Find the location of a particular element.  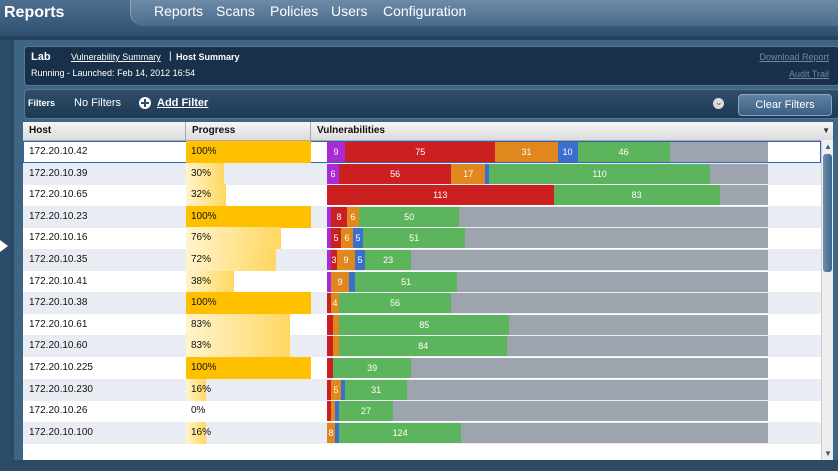

nav-configuration: Configuration is located at coordinates (424, 11).